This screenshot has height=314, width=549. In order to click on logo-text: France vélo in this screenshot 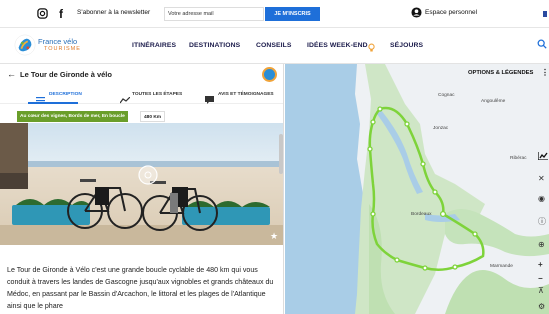, I will do `click(58, 41)`.